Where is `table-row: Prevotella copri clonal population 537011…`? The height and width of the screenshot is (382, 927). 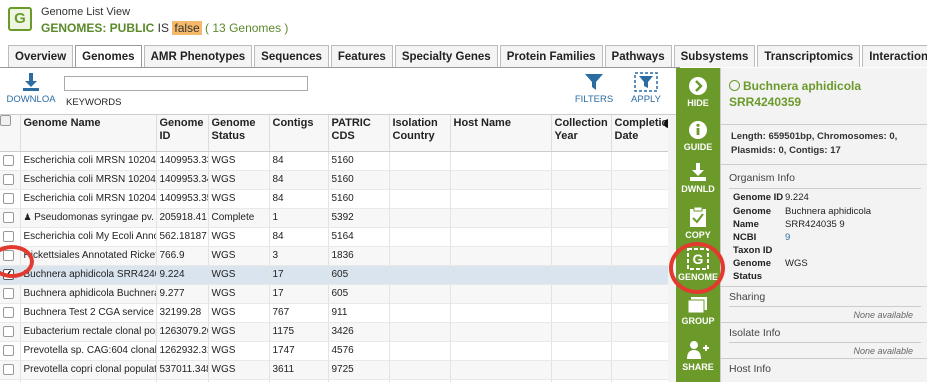
table-row: Prevotella copri clonal population 537011… is located at coordinates (334, 370).